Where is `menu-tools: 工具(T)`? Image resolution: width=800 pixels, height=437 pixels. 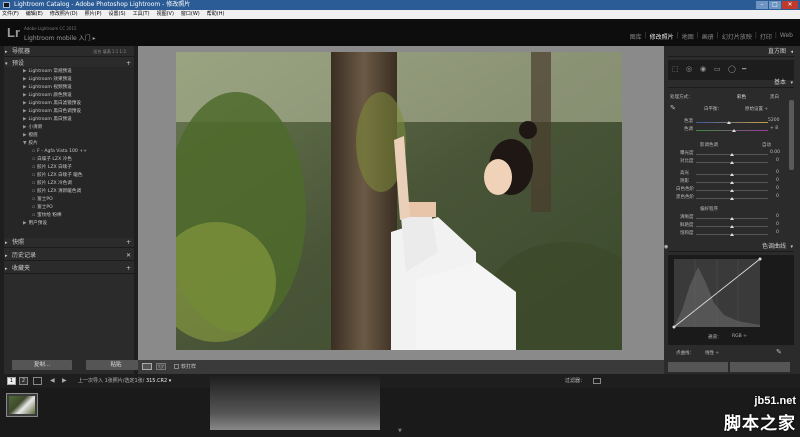 menu-tools: 工具(T) is located at coordinates (141, 14).